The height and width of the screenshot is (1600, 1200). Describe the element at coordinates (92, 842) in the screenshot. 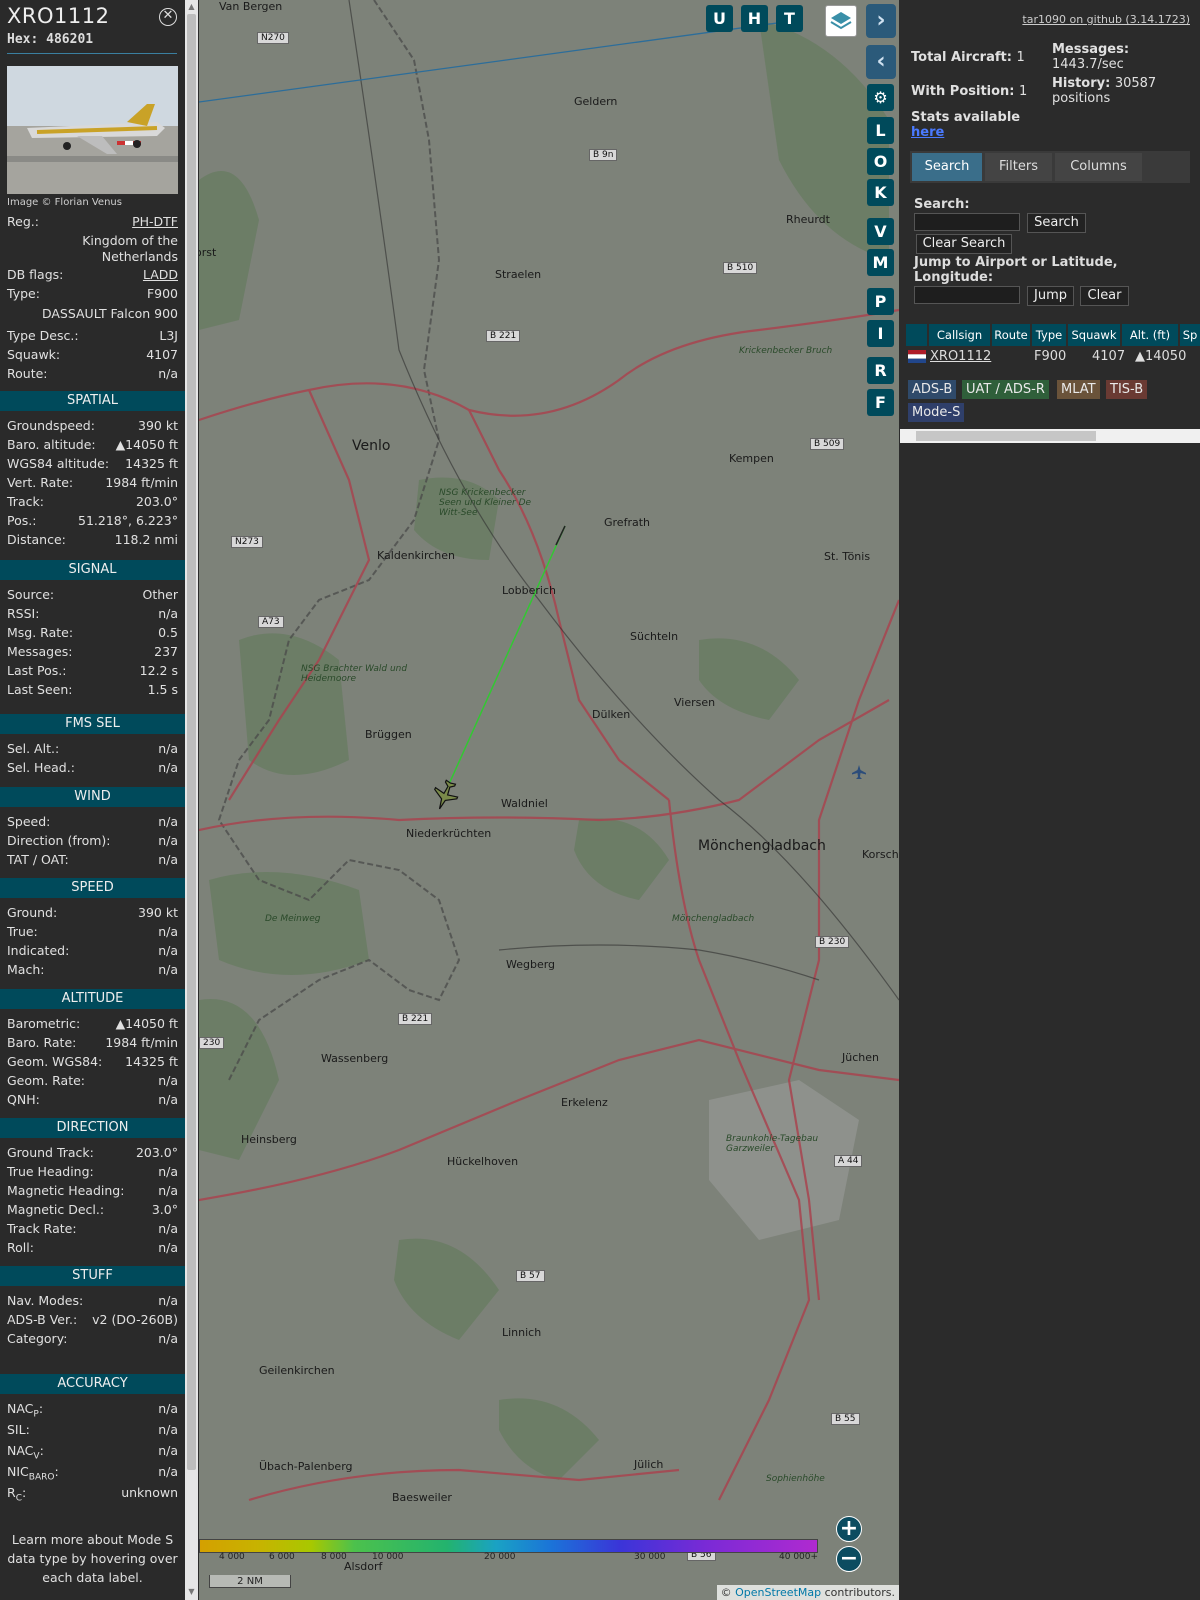

I see `info-row: Direction (from): n/a` at that location.